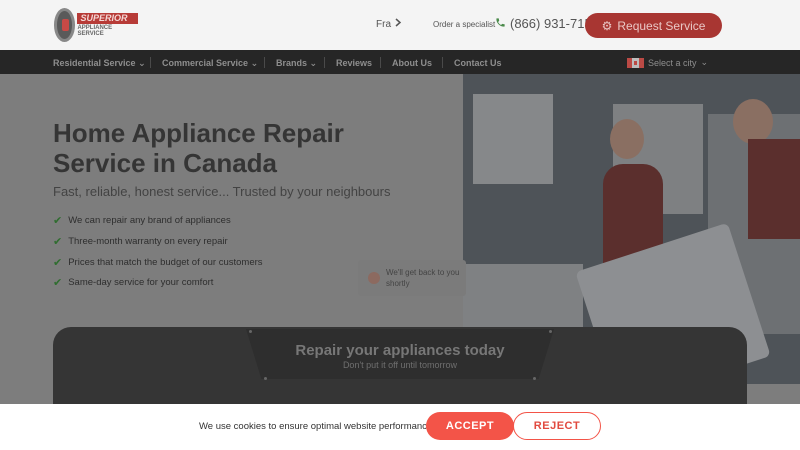 This screenshot has width=800, height=450. Describe the element at coordinates (672, 62) in the screenshot. I see `city-selector-label: Select a city` at that location.